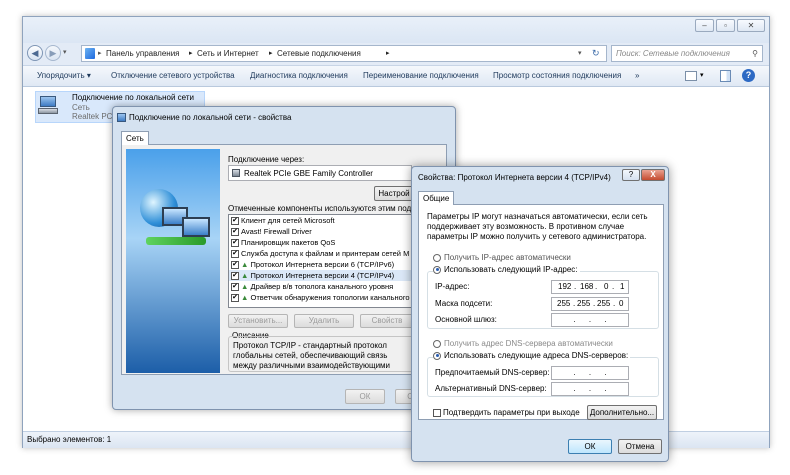 Image resolution: width=790 pixels, height=475 pixels. I want to click on gateway-field: . . ., so click(590, 320).